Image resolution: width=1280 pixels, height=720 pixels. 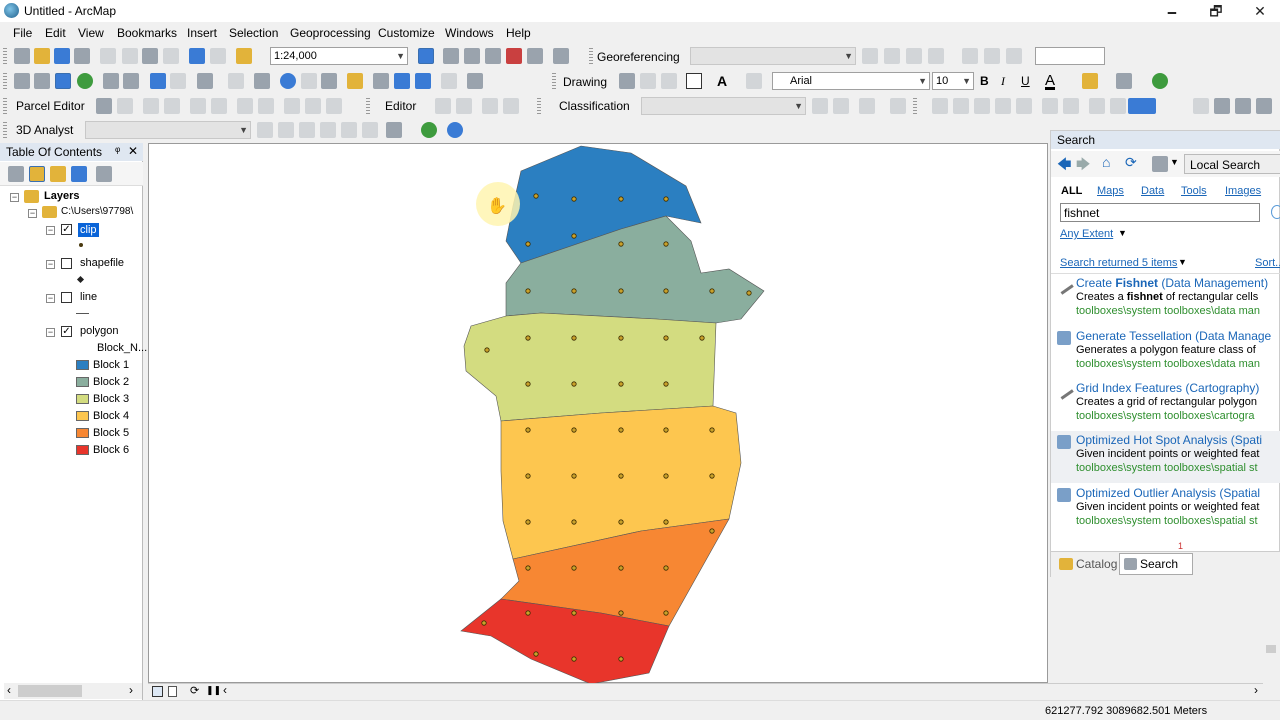 I want to click on legend-label: Block 5, so click(x=111, y=433).